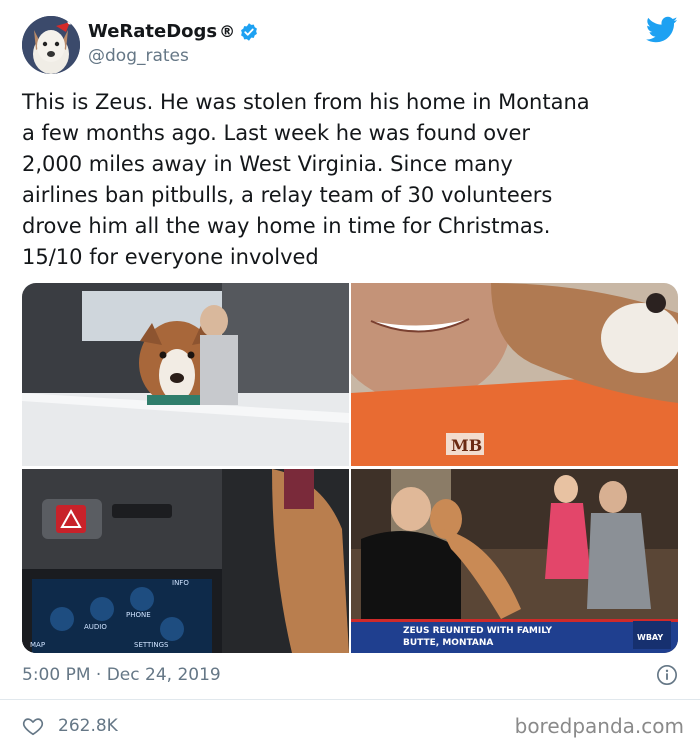 This screenshot has width=700, height=755. I want to click on screen-label-map: MAP, so click(37, 645).